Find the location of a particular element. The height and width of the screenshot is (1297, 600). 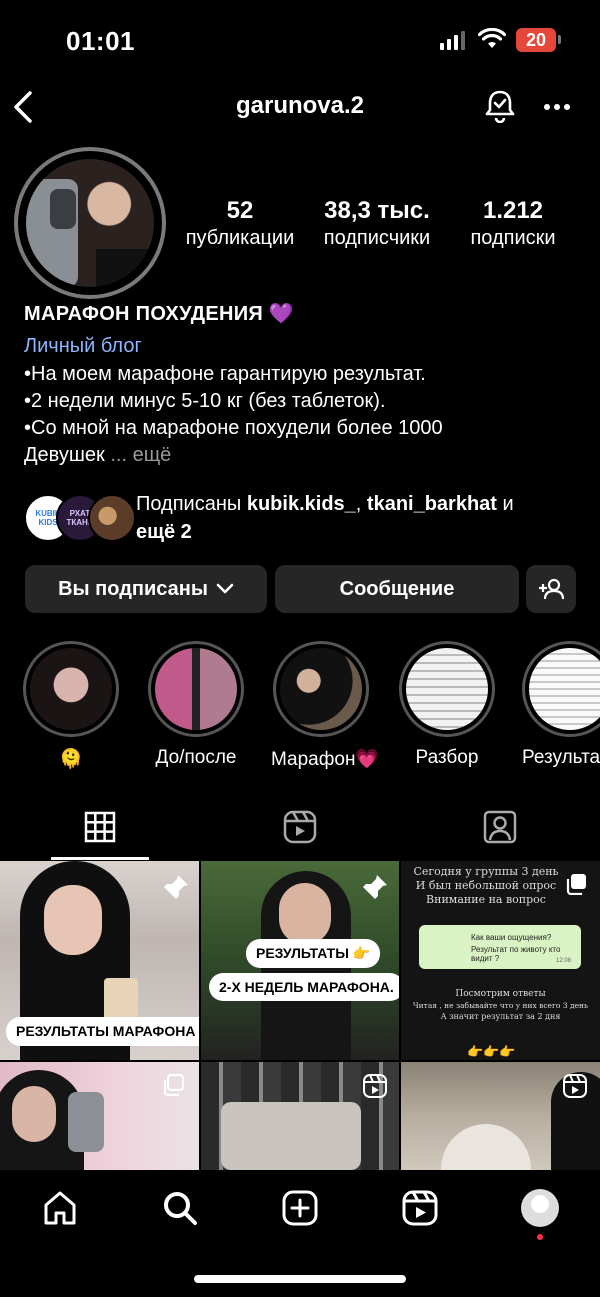

create-tab is located at coordinates (300, 1208).